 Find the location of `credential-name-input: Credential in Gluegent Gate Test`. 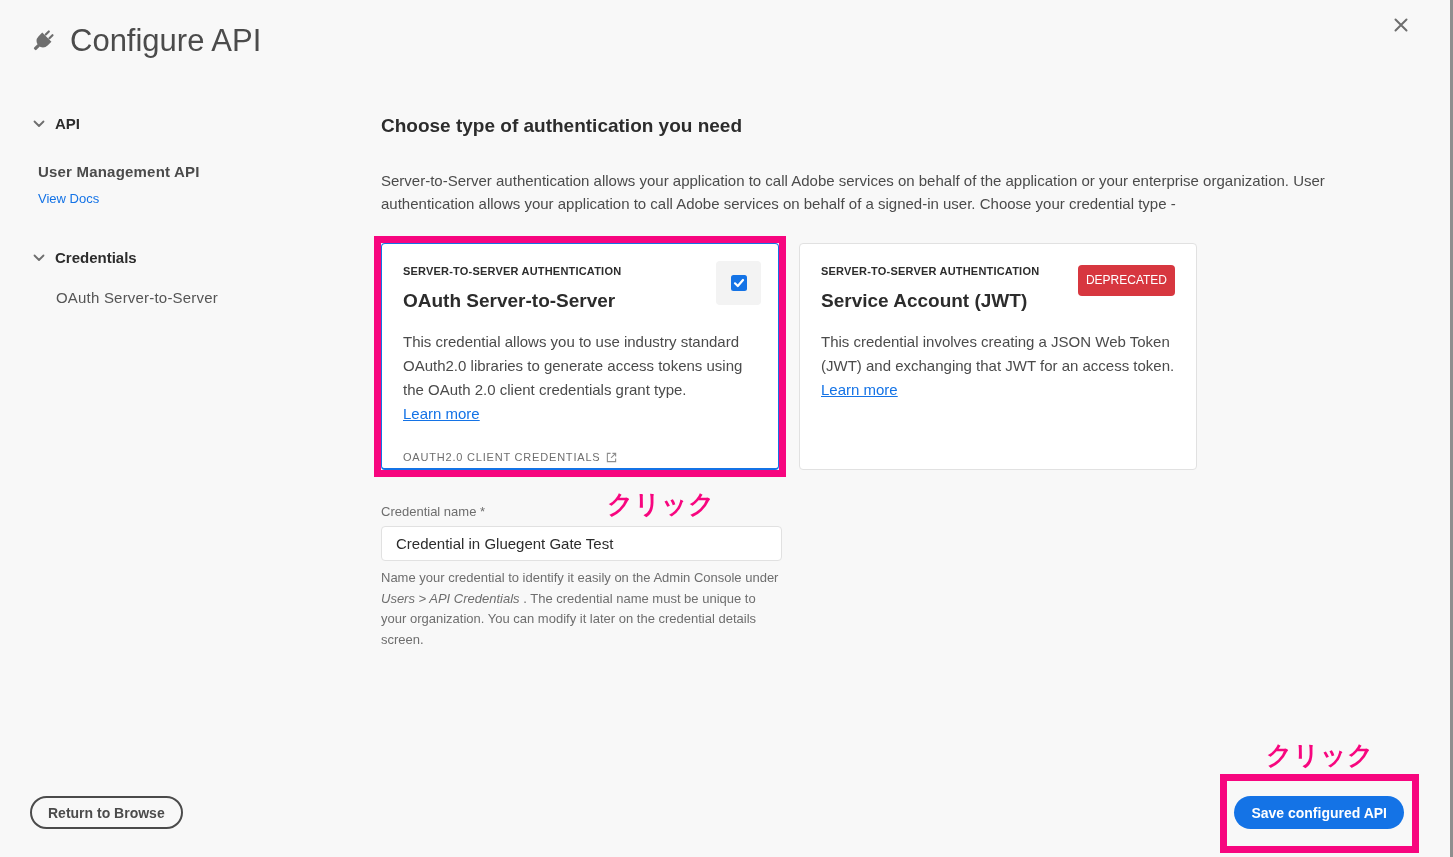

credential-name-input: Credential in Gluegent Gate Test is located at coordinates (581, 543).